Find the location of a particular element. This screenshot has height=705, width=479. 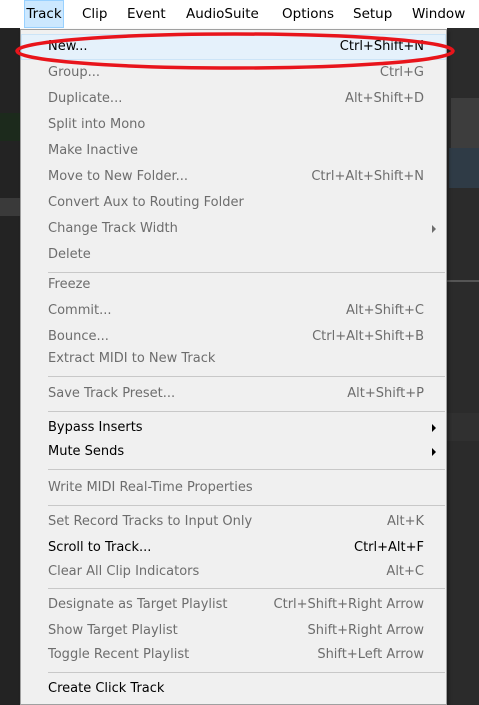

menu-item-move-to-new-folder: Move to New Folder... Ctrl+Alt+Shift+N is located at coordinates (233, 177).